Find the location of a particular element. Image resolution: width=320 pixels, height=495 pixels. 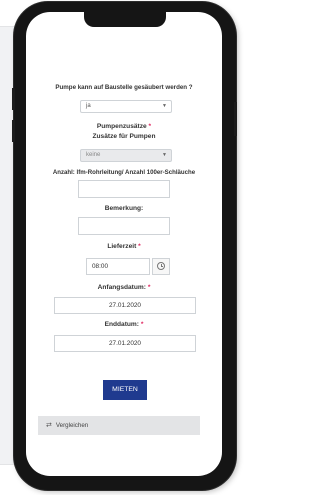

pump-accessories-text: Pumpenzusätze is located at coordinates (121, 126).